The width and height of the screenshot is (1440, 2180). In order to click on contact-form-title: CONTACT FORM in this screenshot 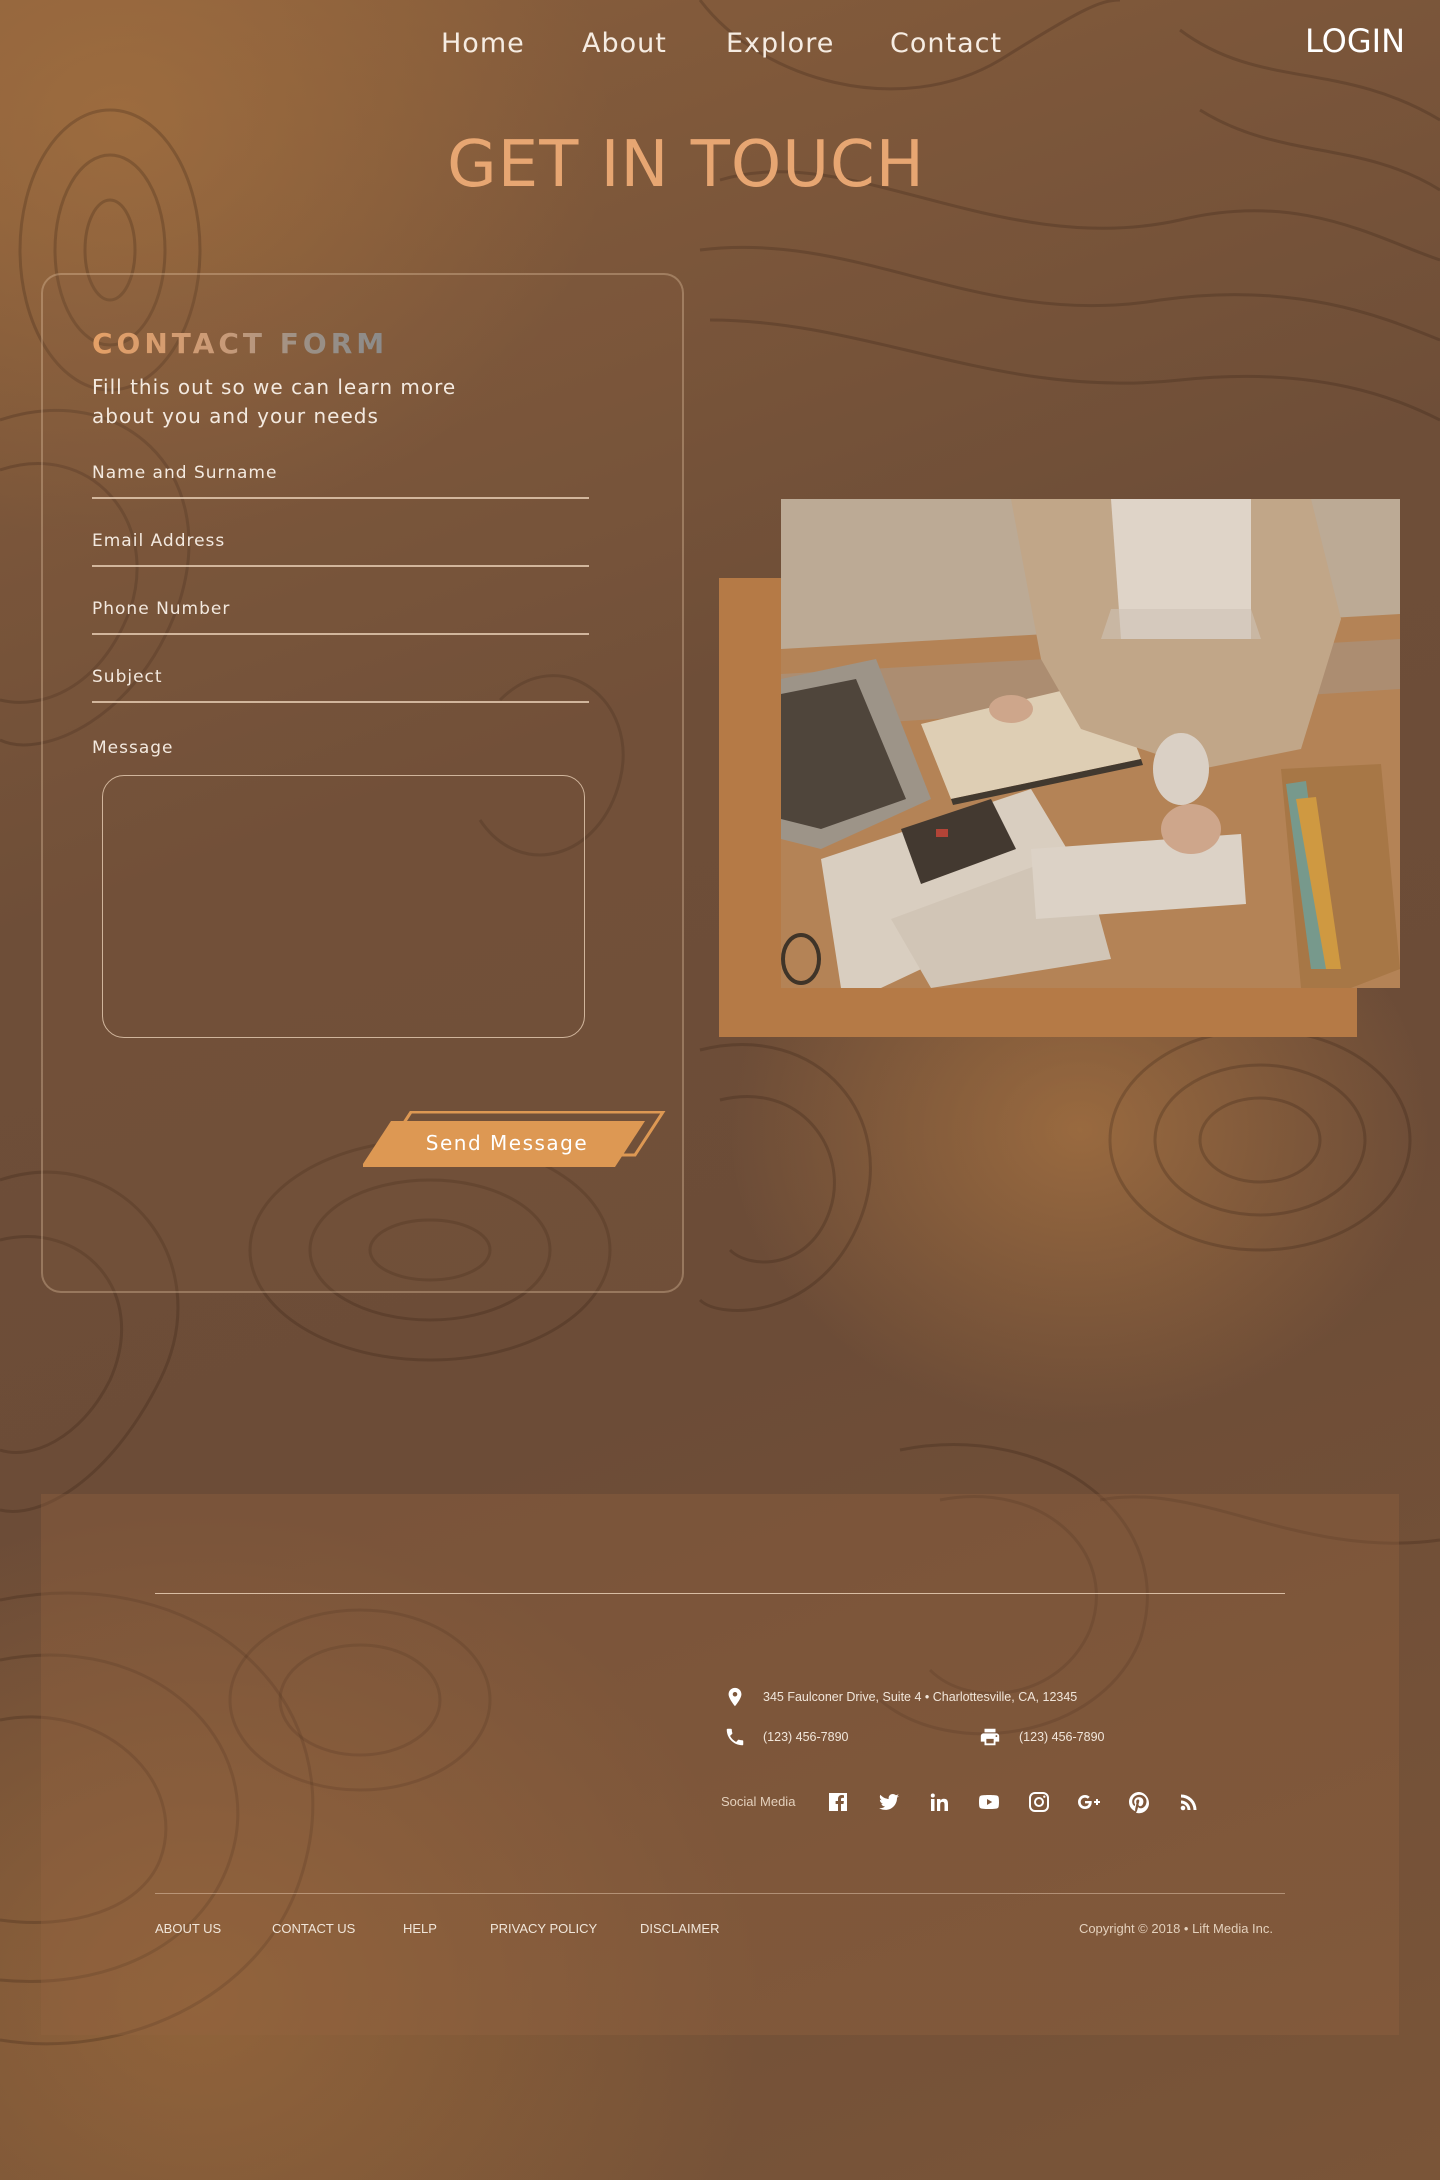, I will do `click(240, 343)`.